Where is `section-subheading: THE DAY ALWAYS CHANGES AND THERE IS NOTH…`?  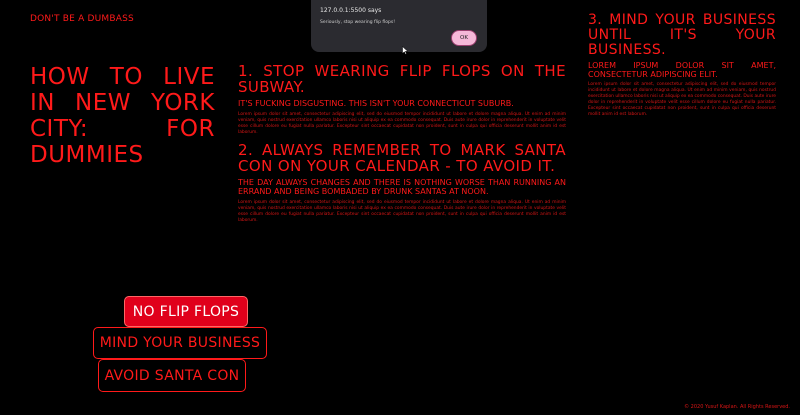
section-subheading: THE DAY ALWAYS CHANGES AND THERE IS NOTH… is located at coordinates (402, 187).